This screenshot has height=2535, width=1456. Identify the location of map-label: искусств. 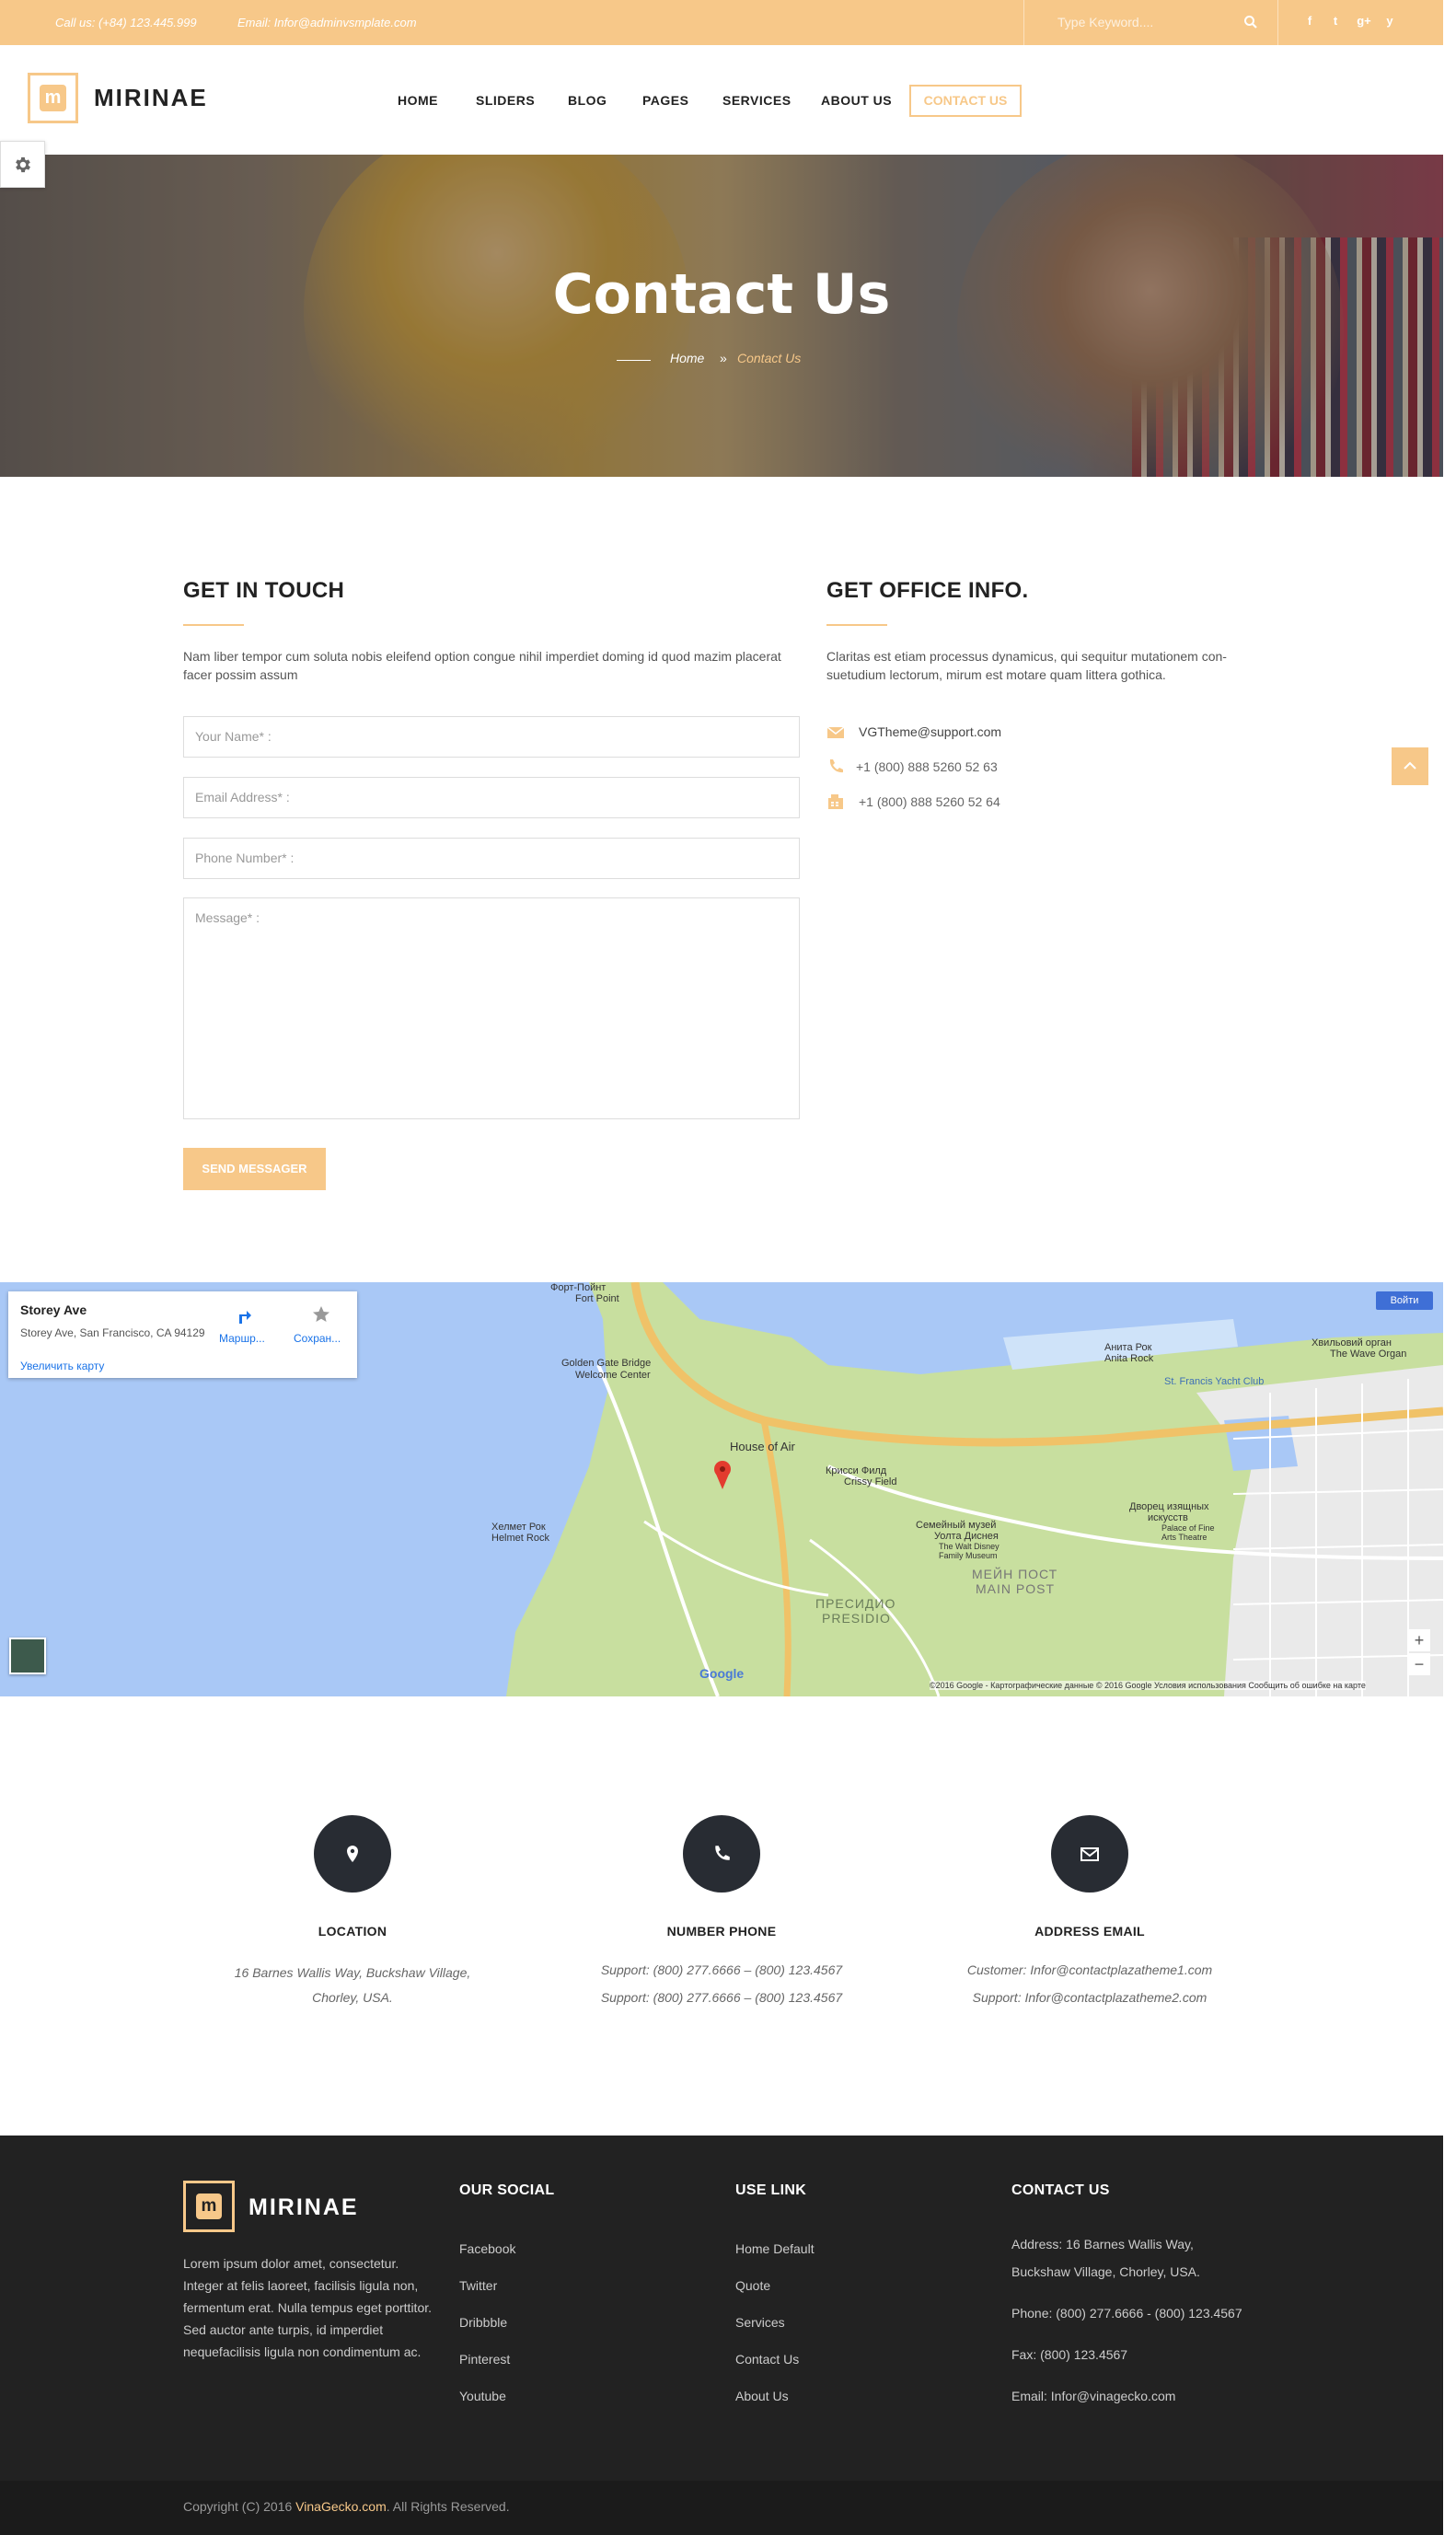
(1168, 1518).